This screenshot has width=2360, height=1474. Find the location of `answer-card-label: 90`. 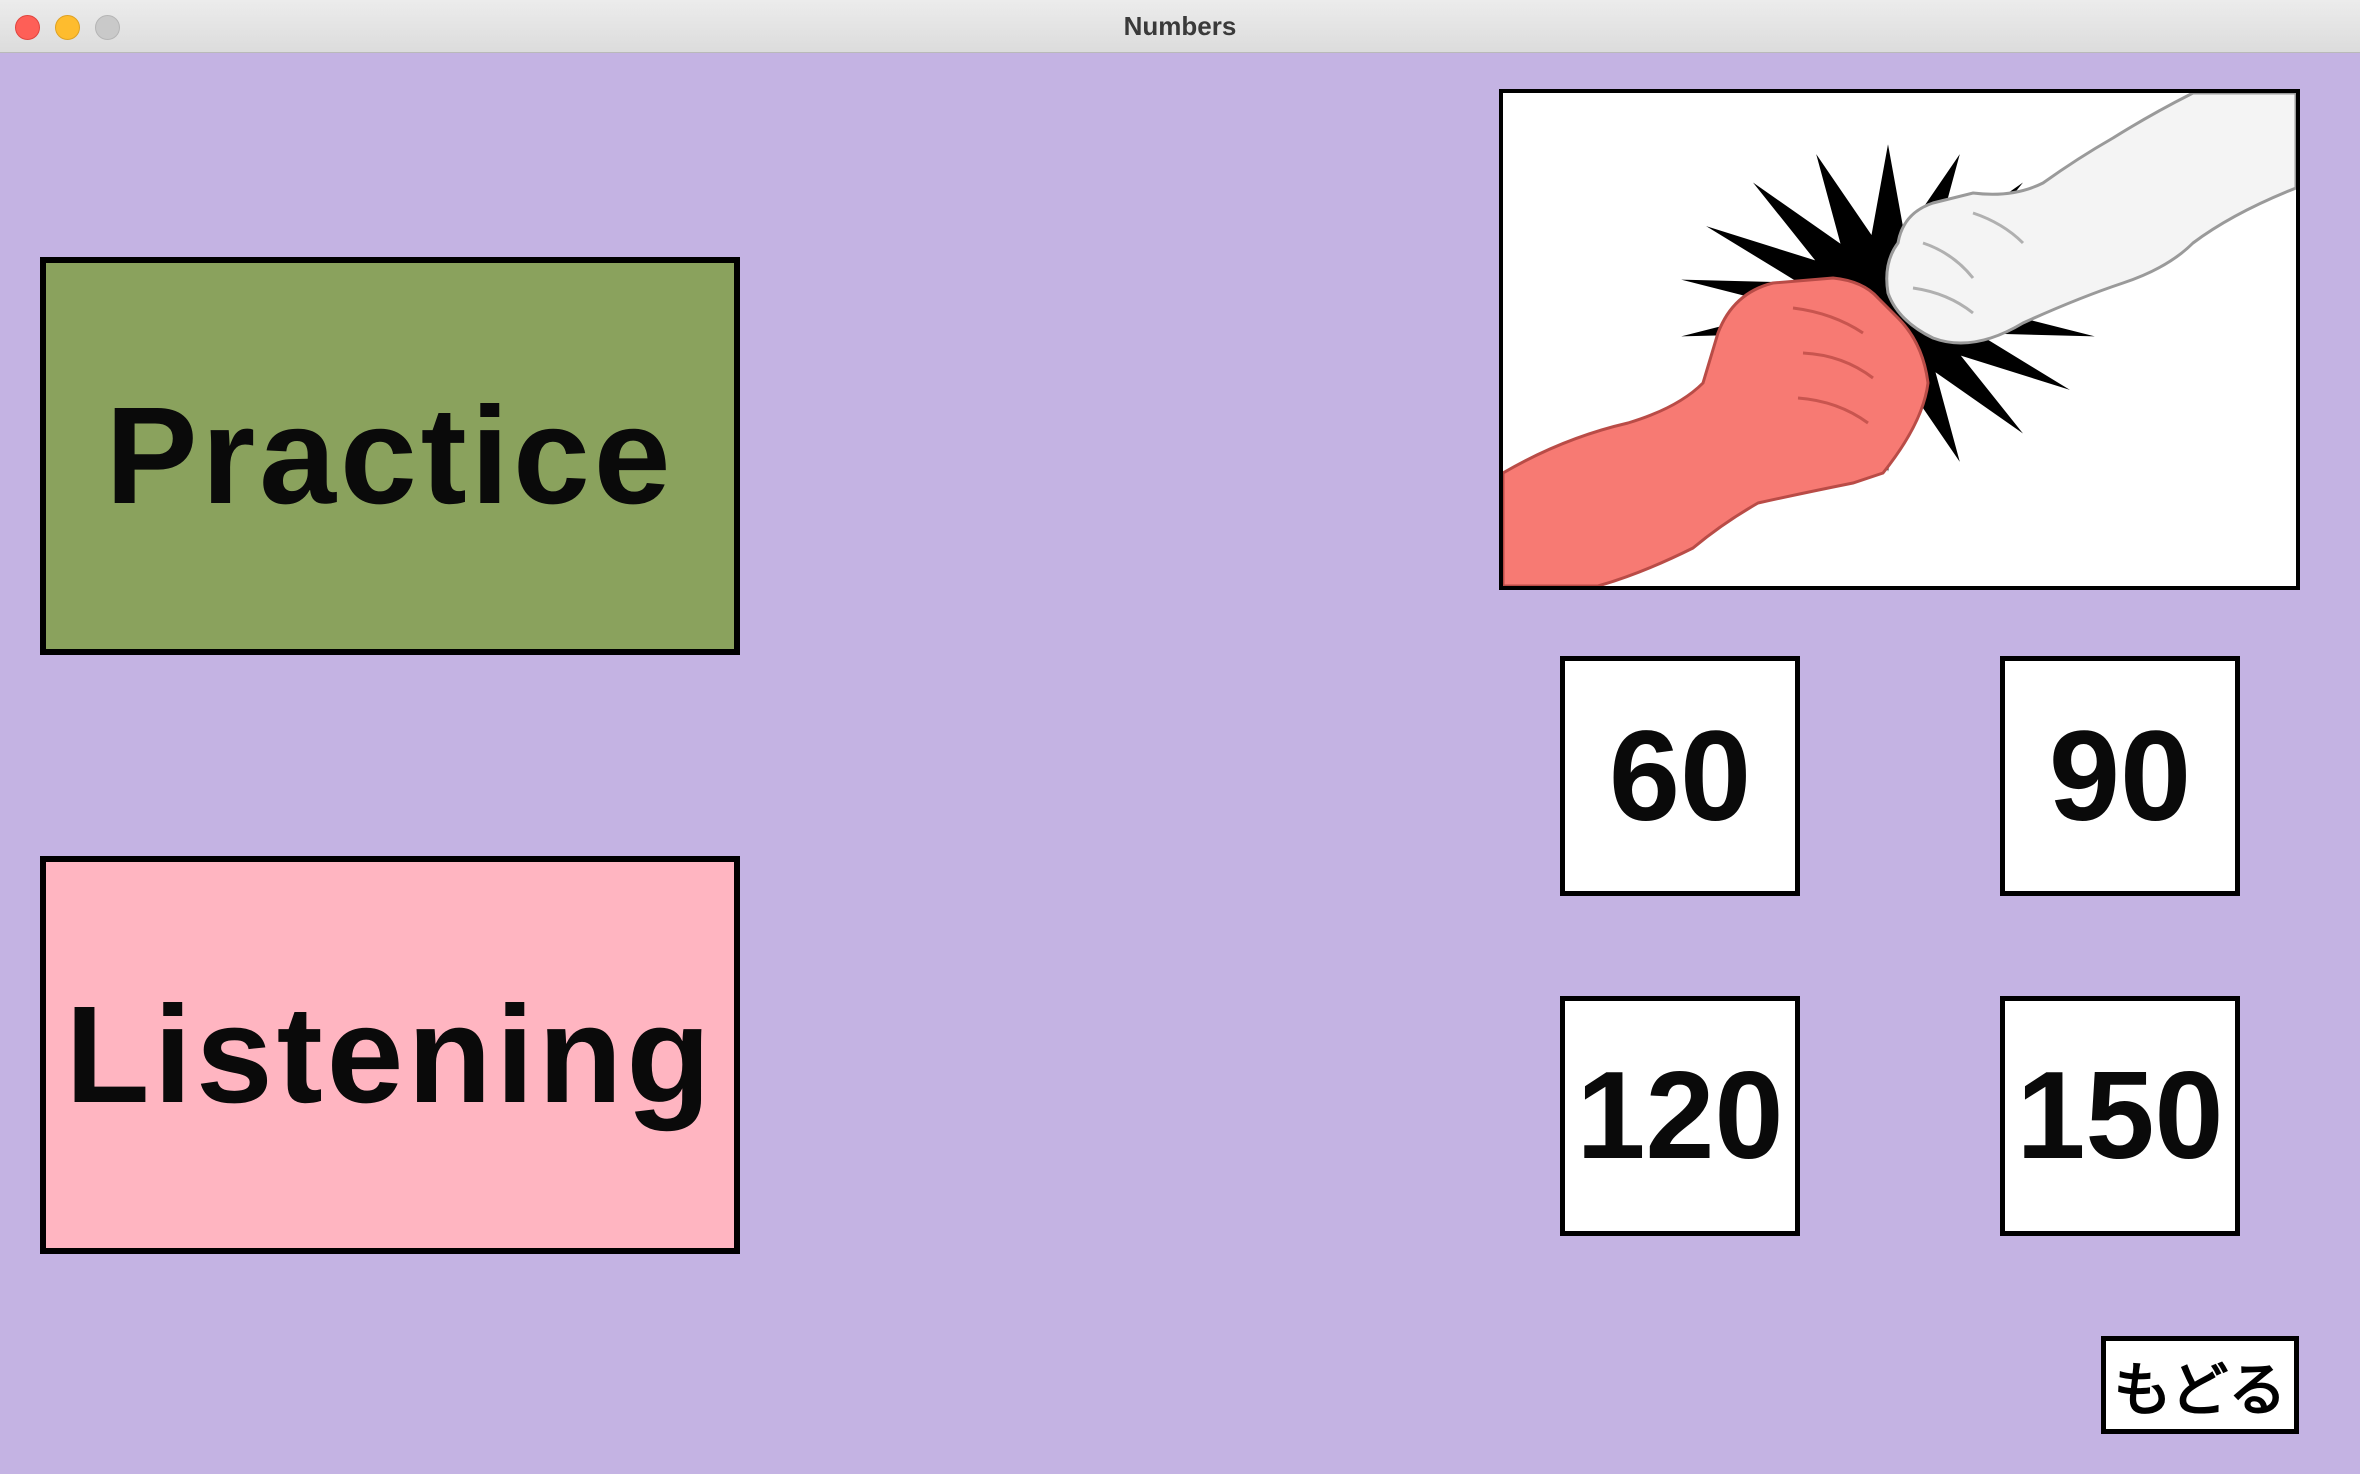

answer-card-label: 90 is located at coordinates (2120, 776).